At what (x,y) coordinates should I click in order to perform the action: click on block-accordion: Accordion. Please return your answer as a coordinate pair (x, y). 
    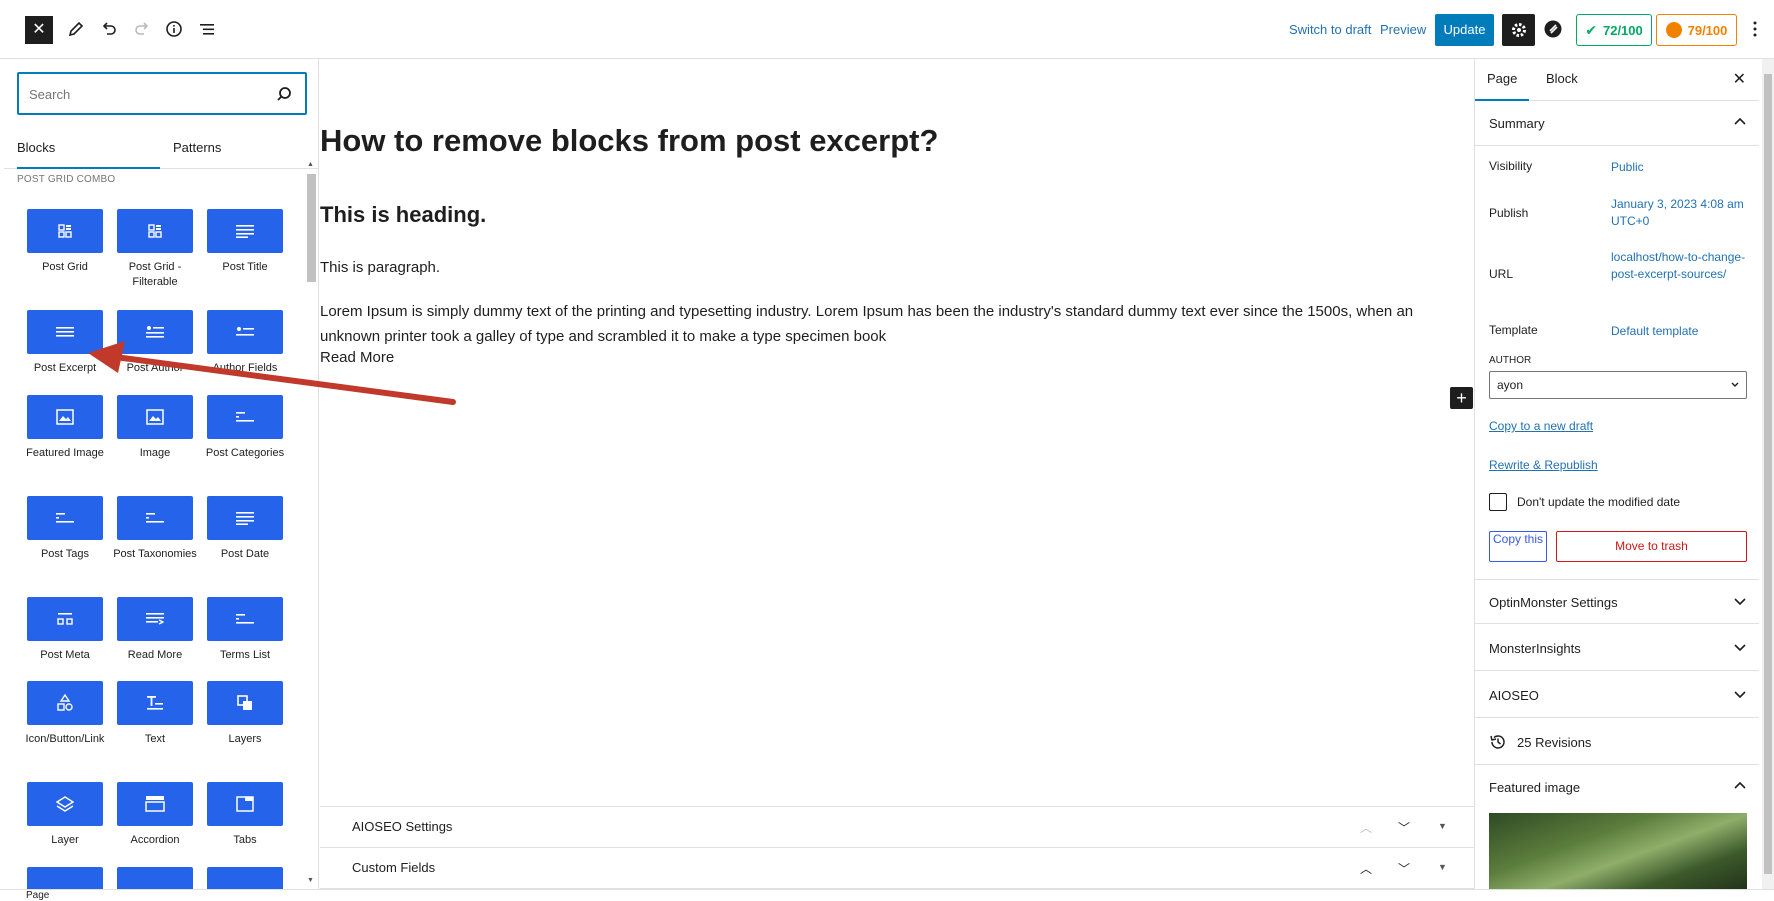
    Looking at the image, I should click on (155, 815).